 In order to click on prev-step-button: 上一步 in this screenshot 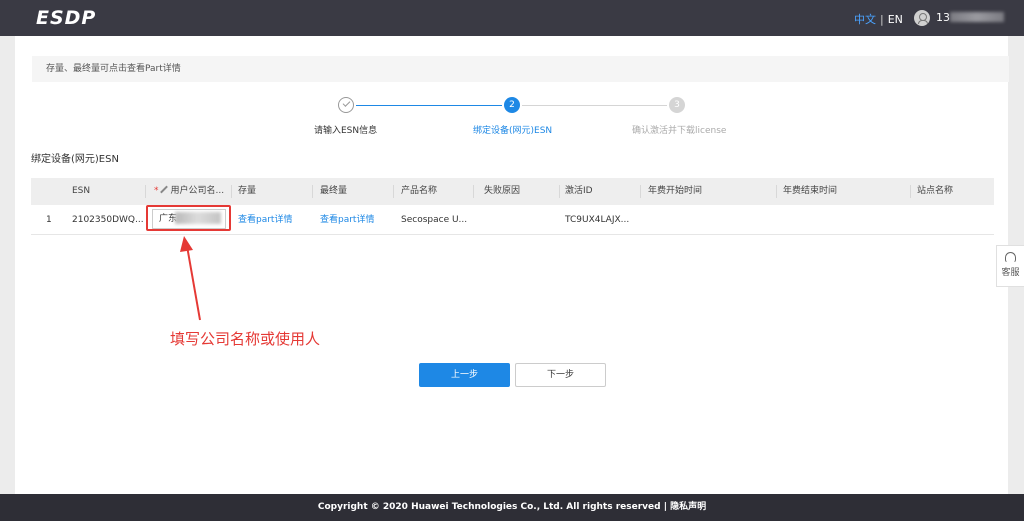, I will do `click(464, 375)`.